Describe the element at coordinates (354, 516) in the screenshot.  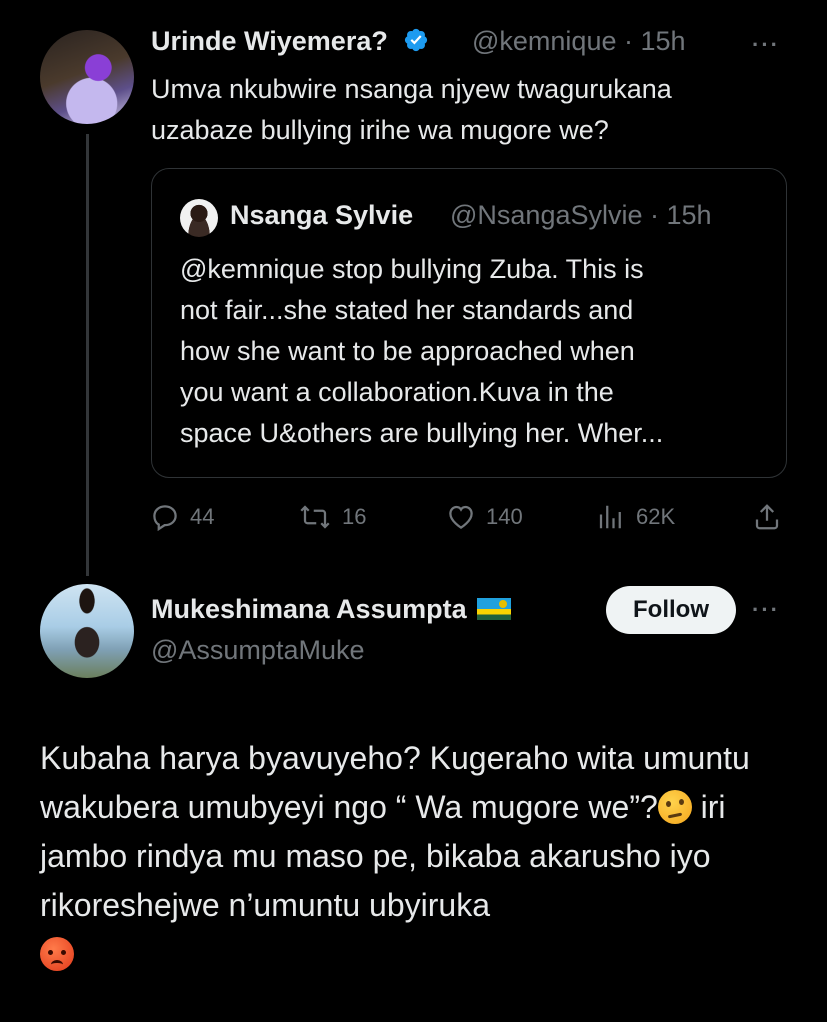
I see `retweet-count: 16` at that location.